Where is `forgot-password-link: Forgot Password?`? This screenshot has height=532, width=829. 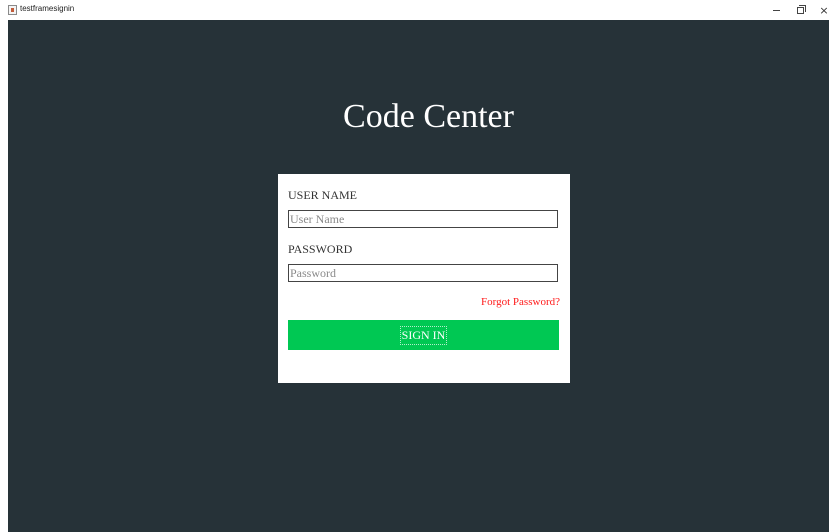 forgot-password-link: Forgot Password? is located at coordinates (520, 302).